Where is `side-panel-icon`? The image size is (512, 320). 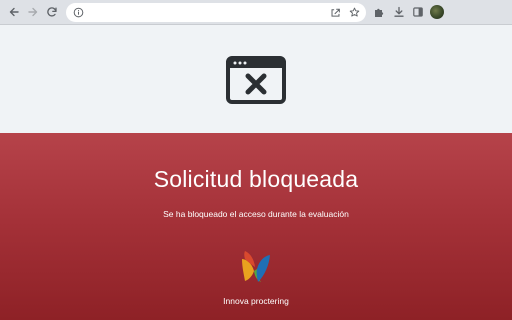 side-panel-icon is located at coordinates (418, 12).